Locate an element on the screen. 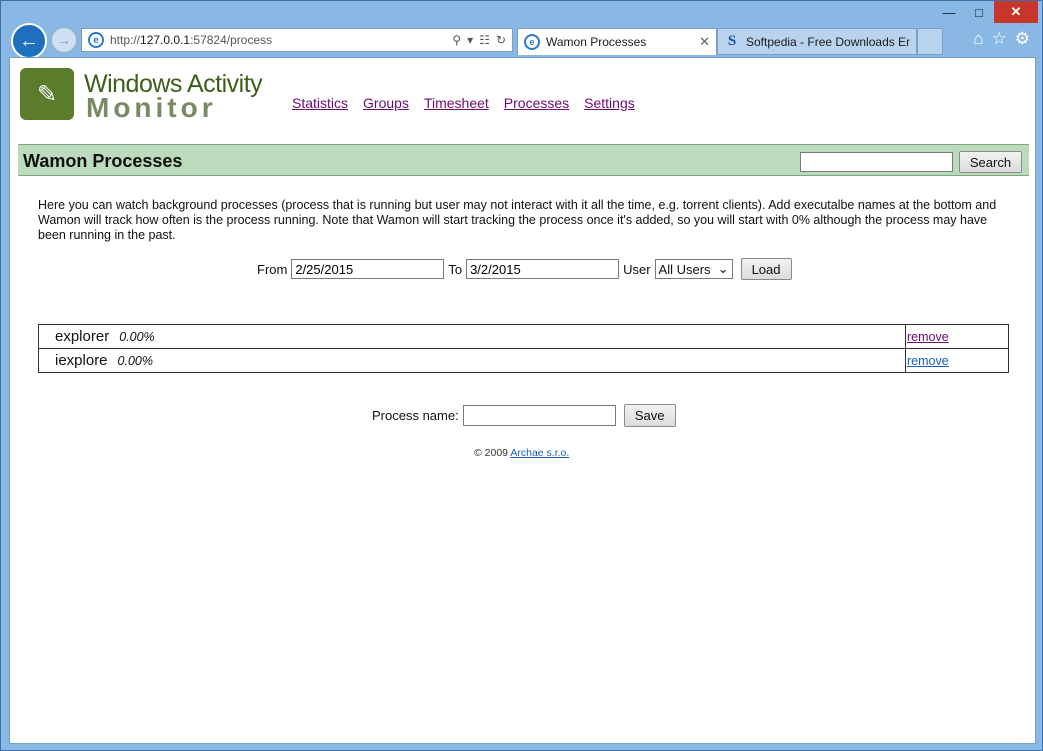  user-select: All Users ⌄ is located at coordinates (693, 269).